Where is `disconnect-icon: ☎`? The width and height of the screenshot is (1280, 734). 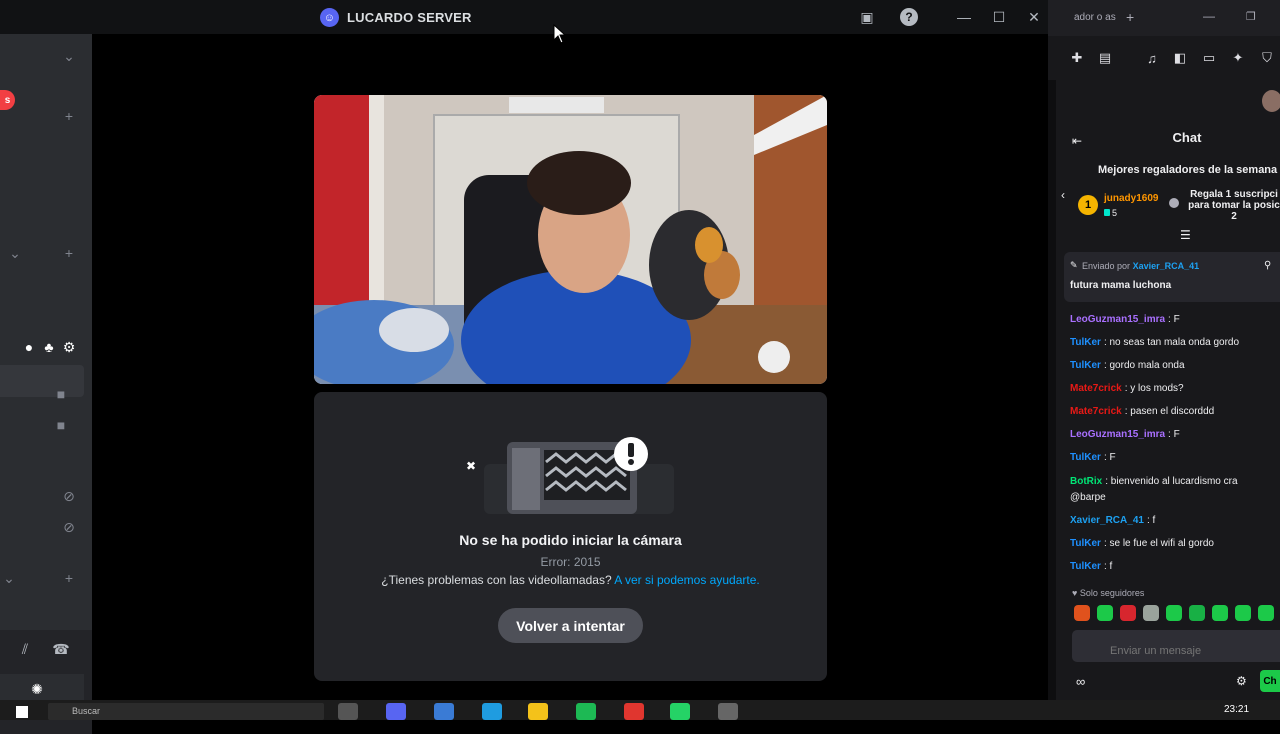
disconnect-icon: ☎ is located at coordinates (61, 649).